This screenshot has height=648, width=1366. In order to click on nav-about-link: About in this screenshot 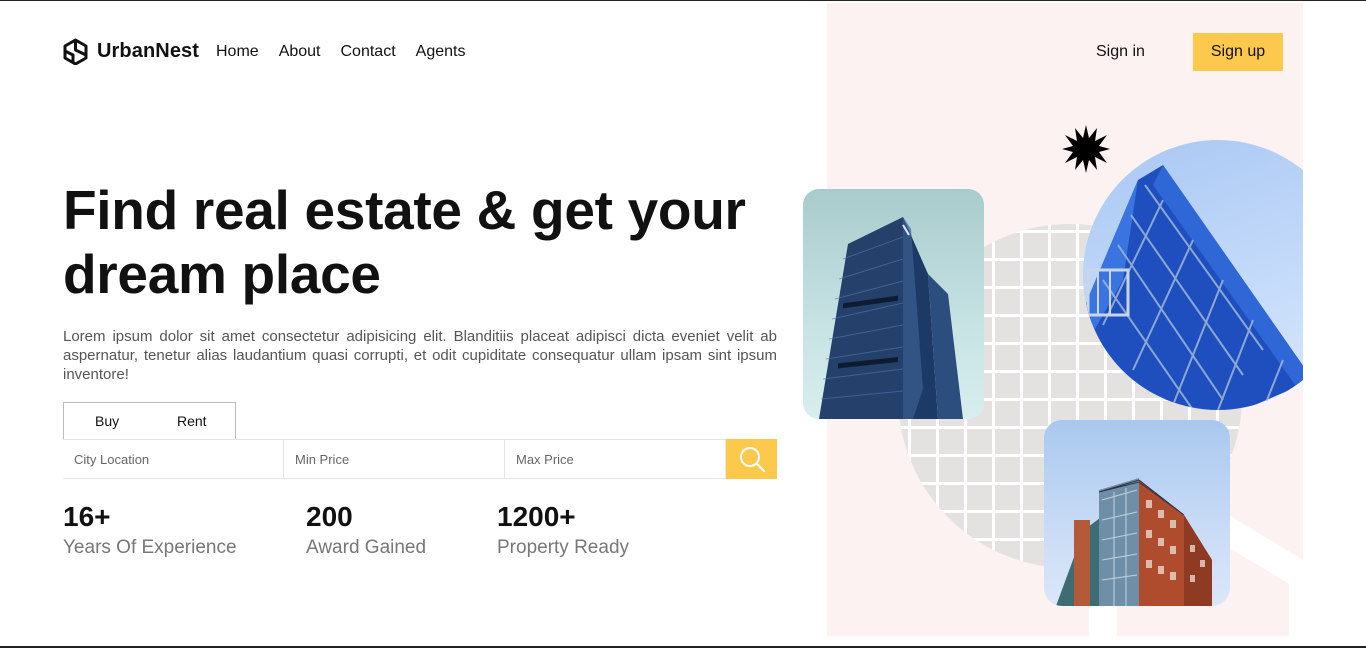, I will do `click(300, 52)`.